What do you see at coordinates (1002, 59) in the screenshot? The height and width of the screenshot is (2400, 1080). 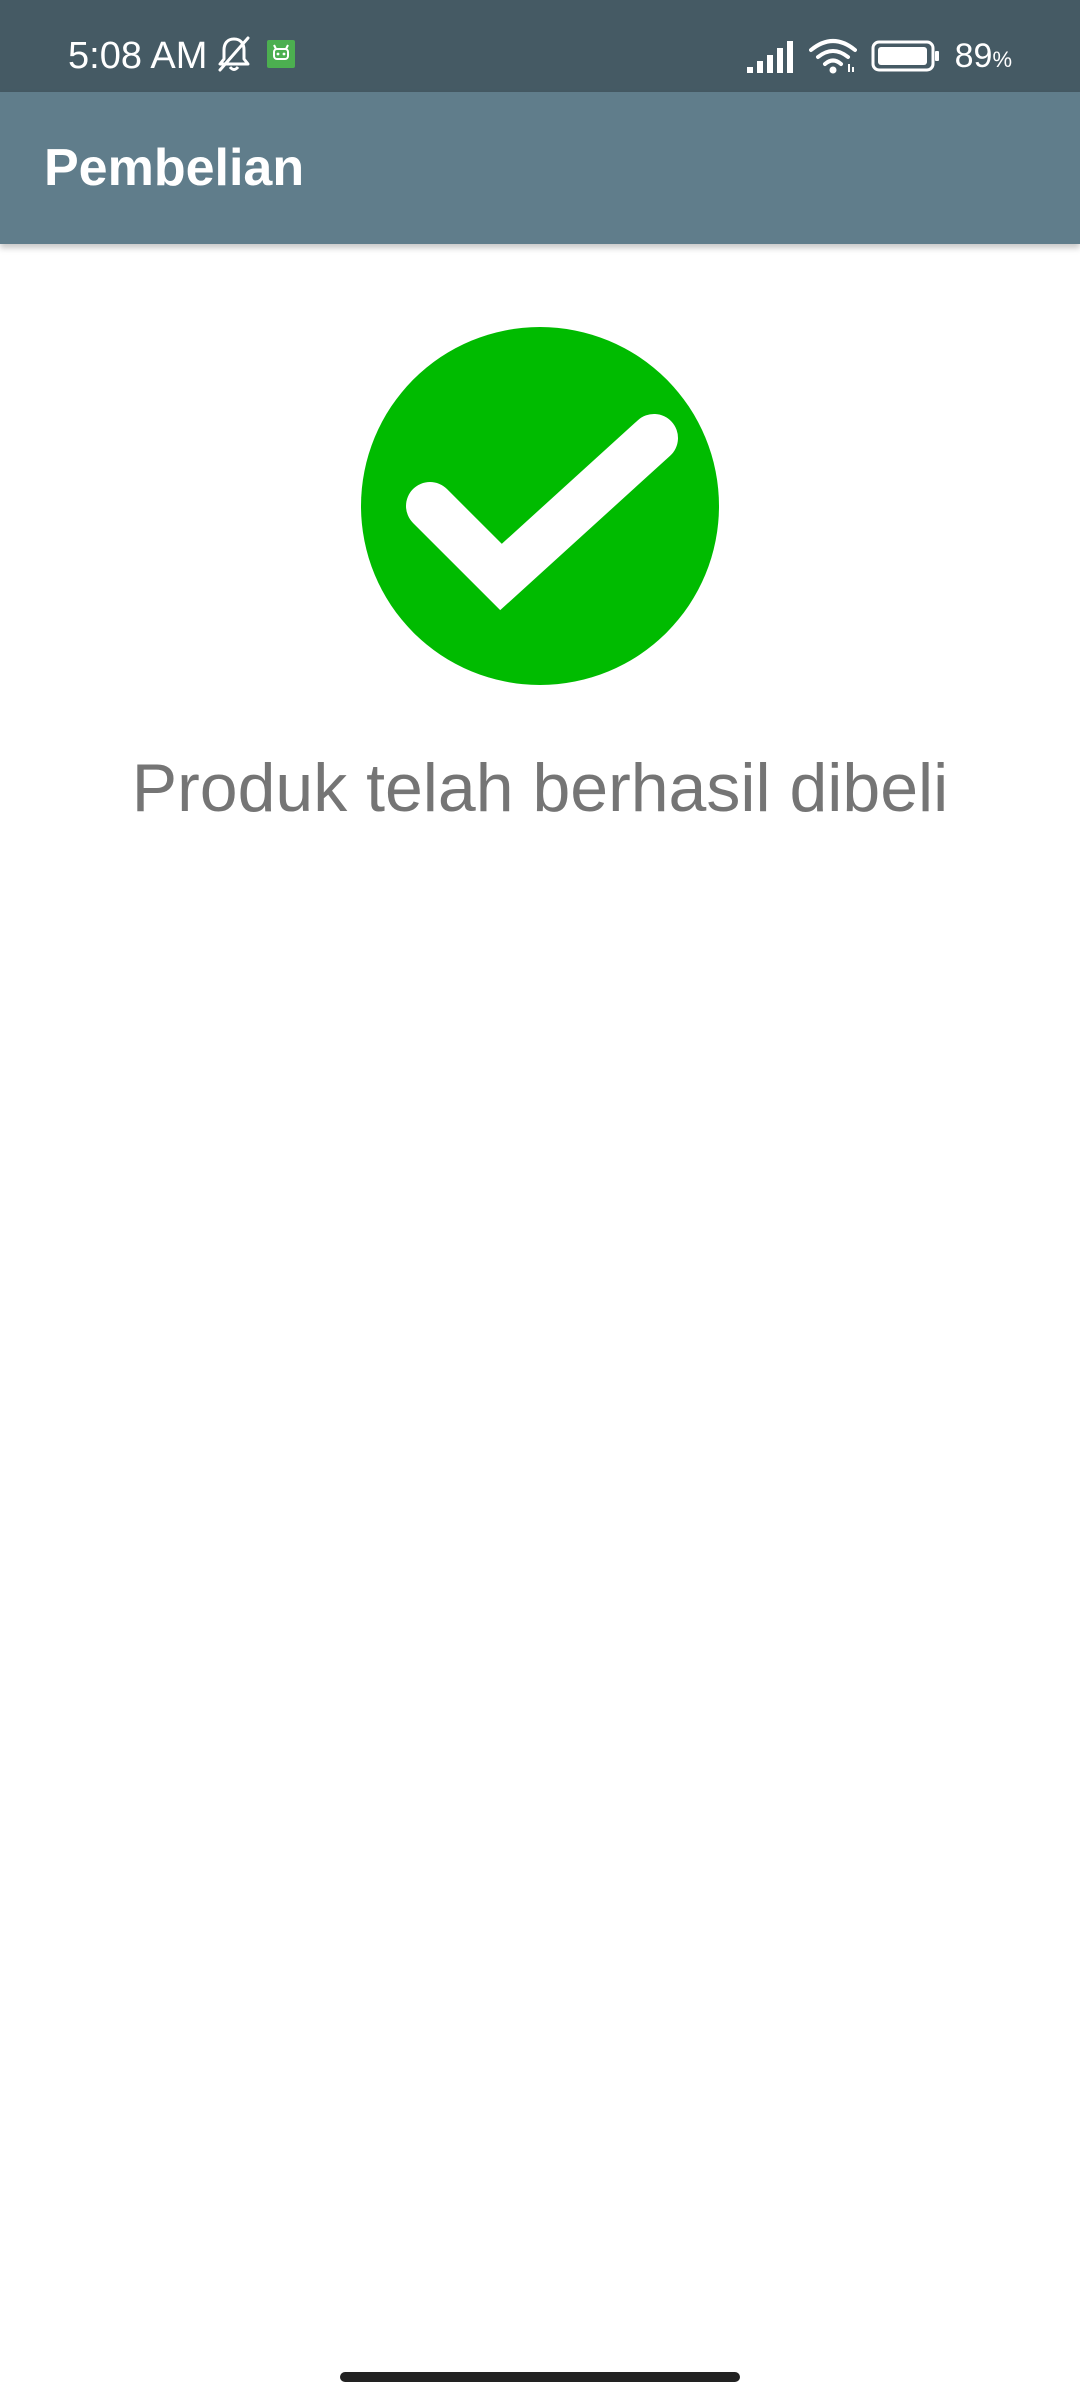 I see `battery-unit: %` at bounding box center [1002, 59].